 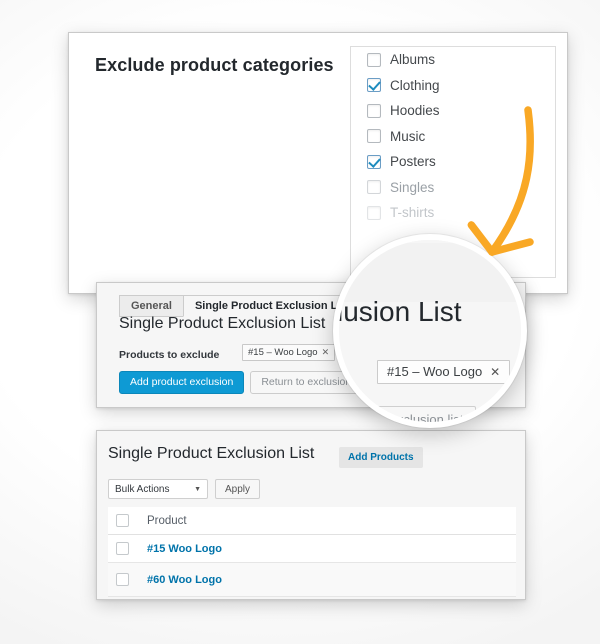 I want to click on category-row-clothing: Clothing, so click(x=453, y=86).